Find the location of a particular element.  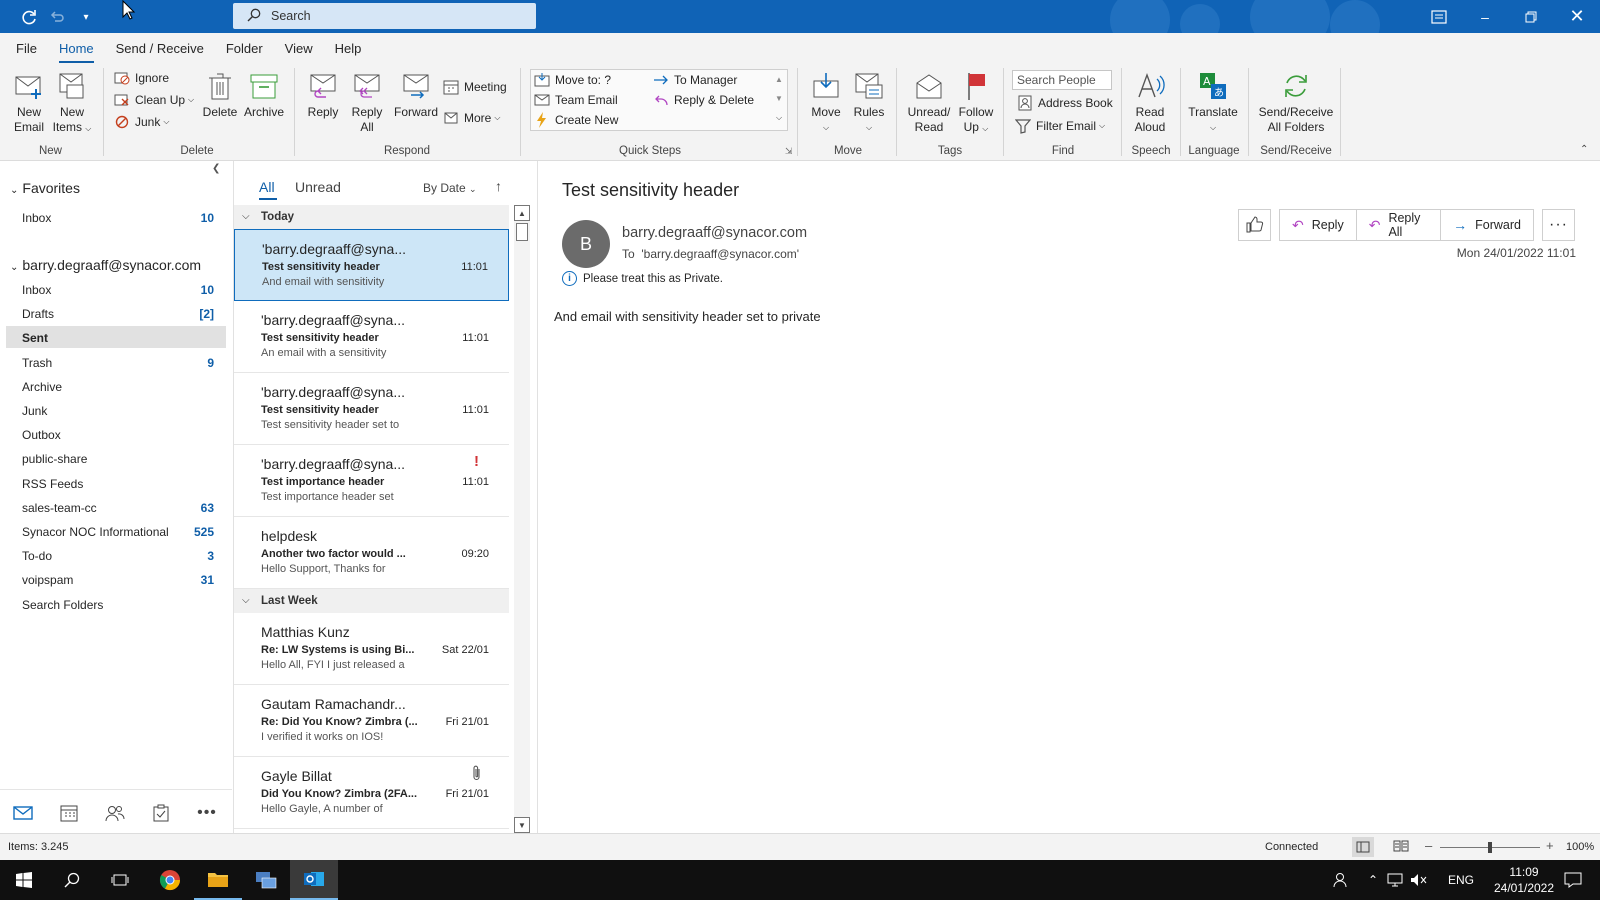

tab-home: Home is located at coordinates (76, 50).